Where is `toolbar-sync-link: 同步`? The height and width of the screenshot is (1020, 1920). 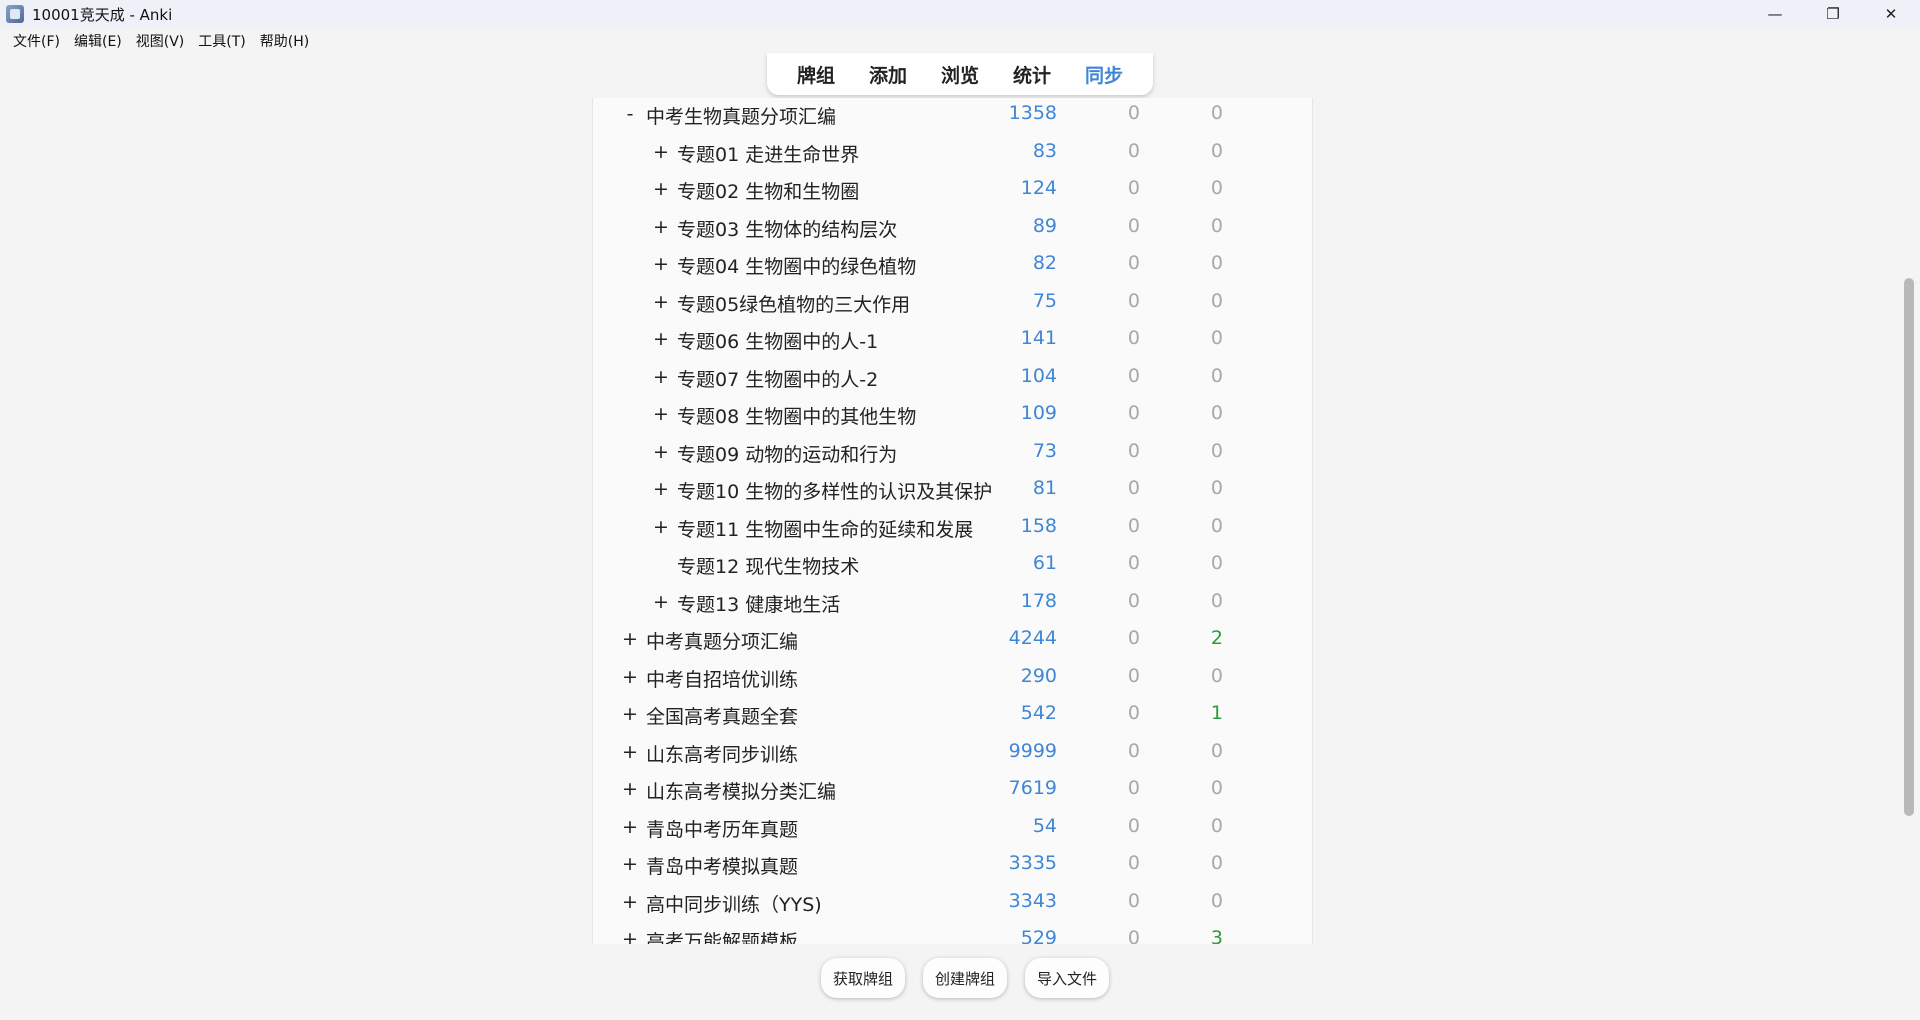
toolbar-sync-link: 同步 is located at coordinates (1104, 74).